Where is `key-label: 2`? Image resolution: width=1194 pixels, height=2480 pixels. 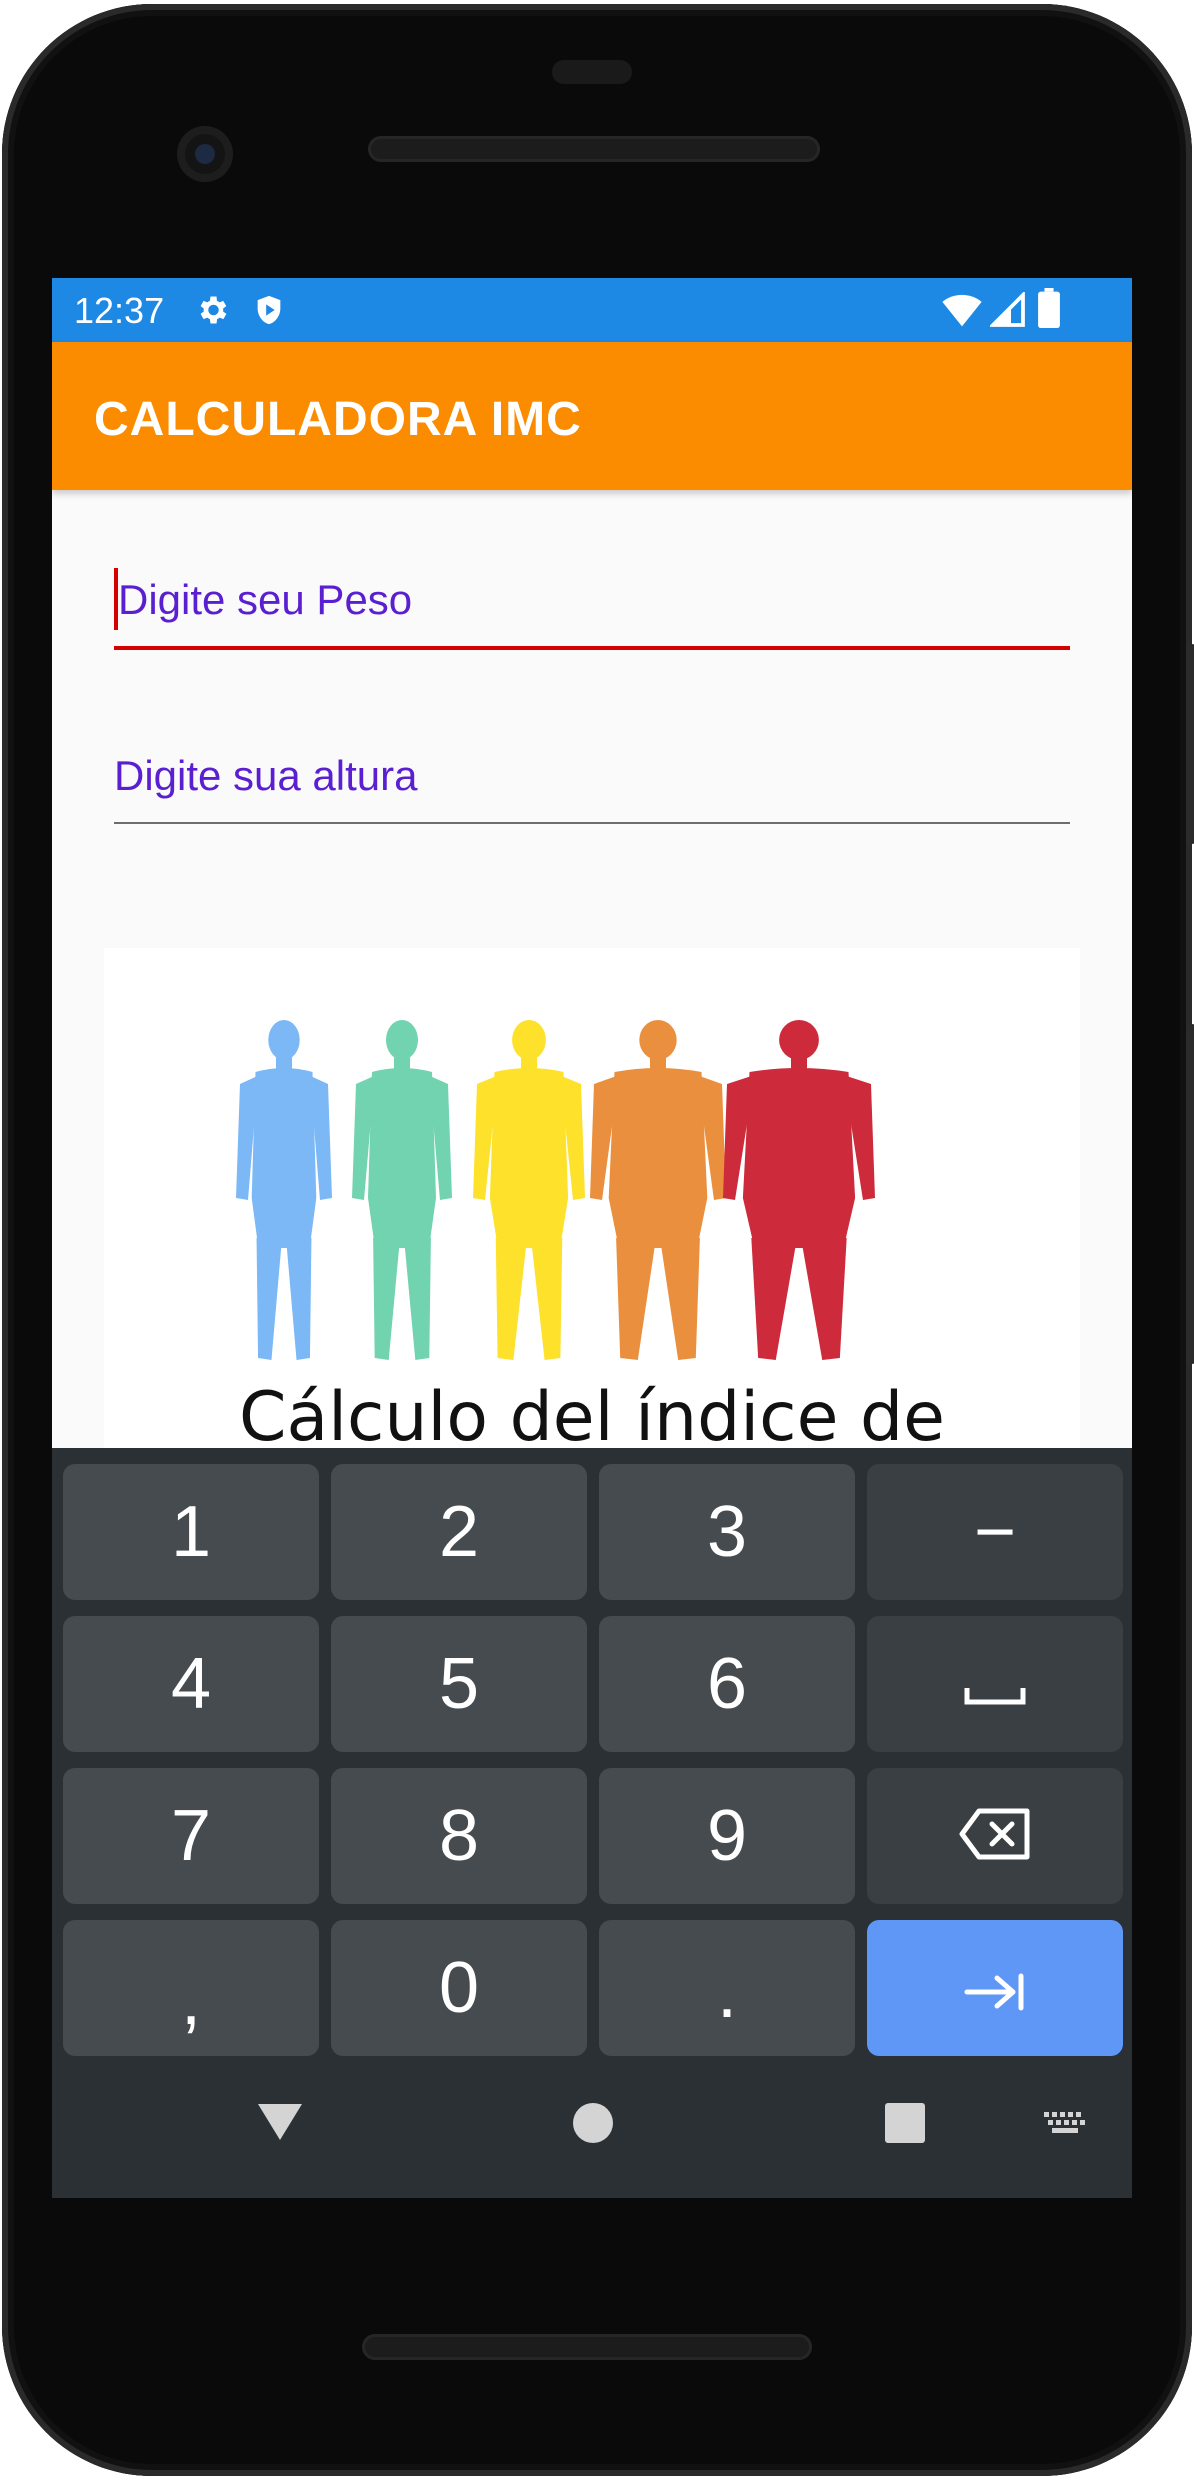 key-label: 2 is located at coordinates (459, 1532).